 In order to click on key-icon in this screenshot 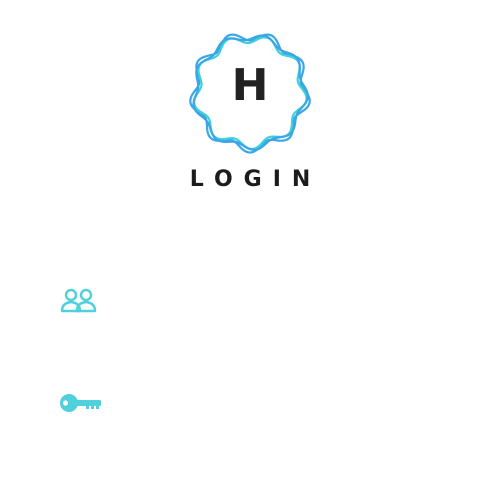, I will do `click(81, 404)`.